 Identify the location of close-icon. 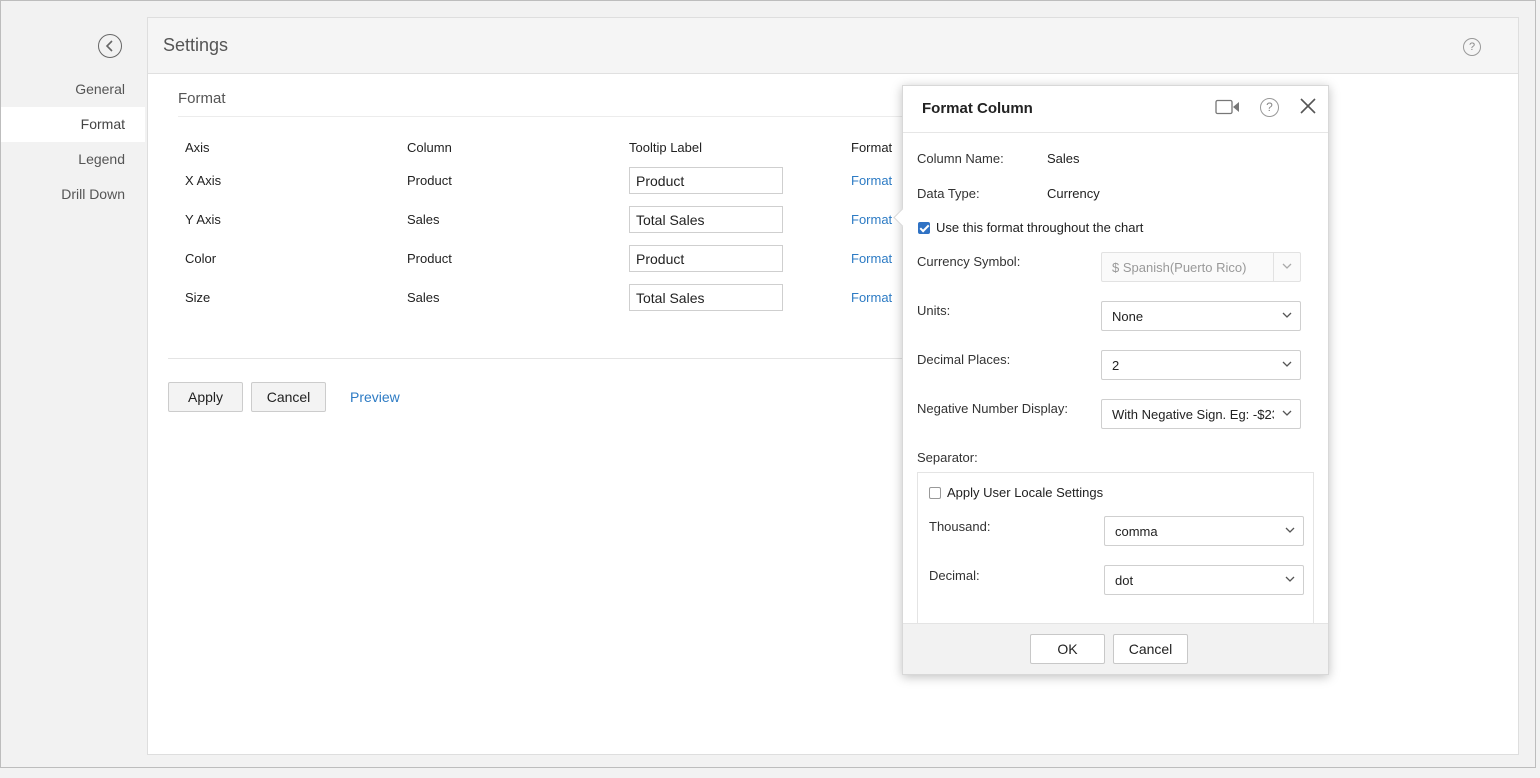
(1308, 106).